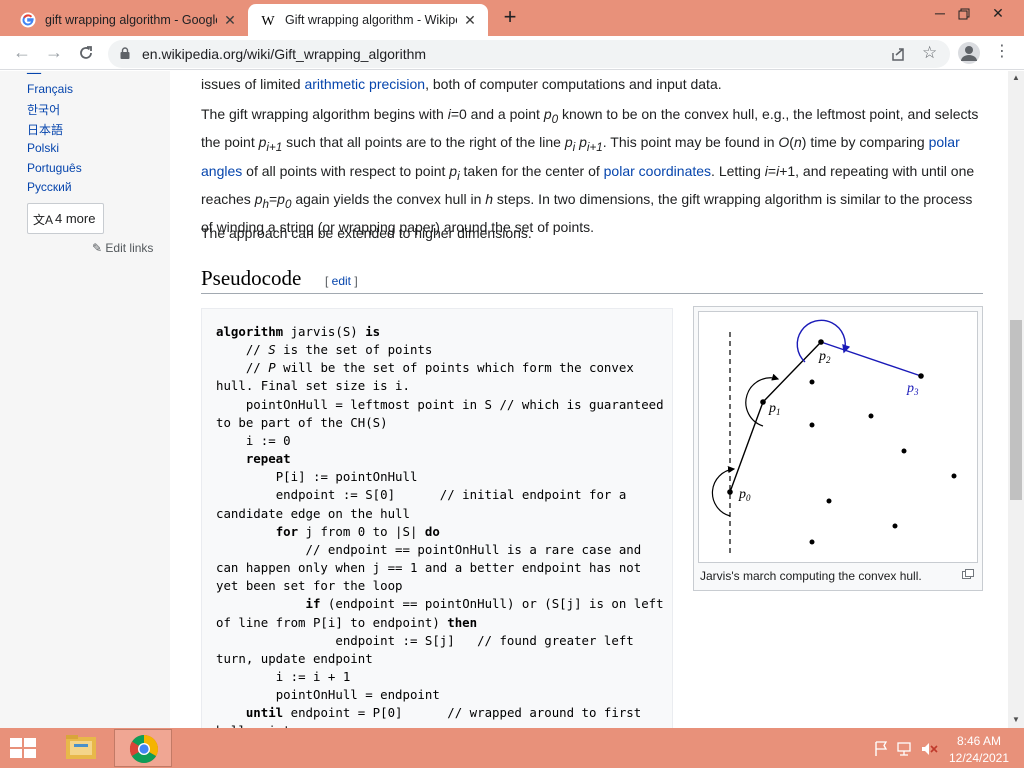 The image size is (1024, 768). I want to click on tray-icons, so click(906, 748).